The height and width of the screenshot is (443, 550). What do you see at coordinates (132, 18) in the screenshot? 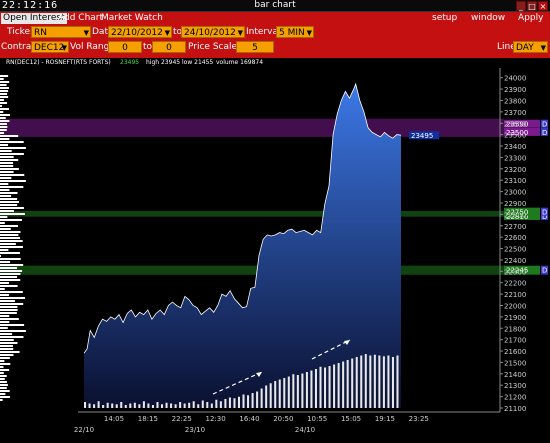
I see `tab-market-watch: Market Watch` at bounding box center [132, 18].